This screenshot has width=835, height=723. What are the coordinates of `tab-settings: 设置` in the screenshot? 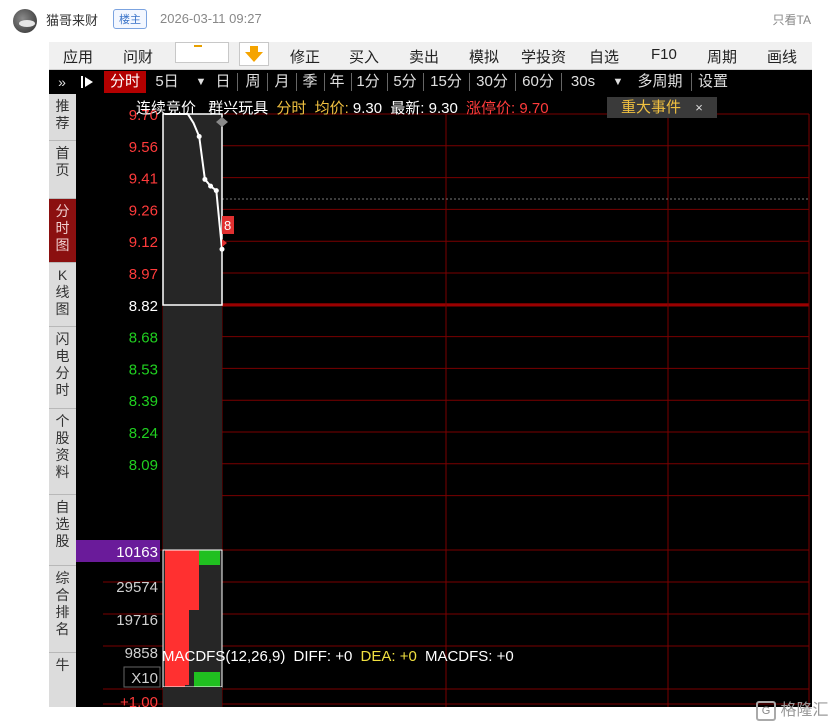 It's located at (713, 82).